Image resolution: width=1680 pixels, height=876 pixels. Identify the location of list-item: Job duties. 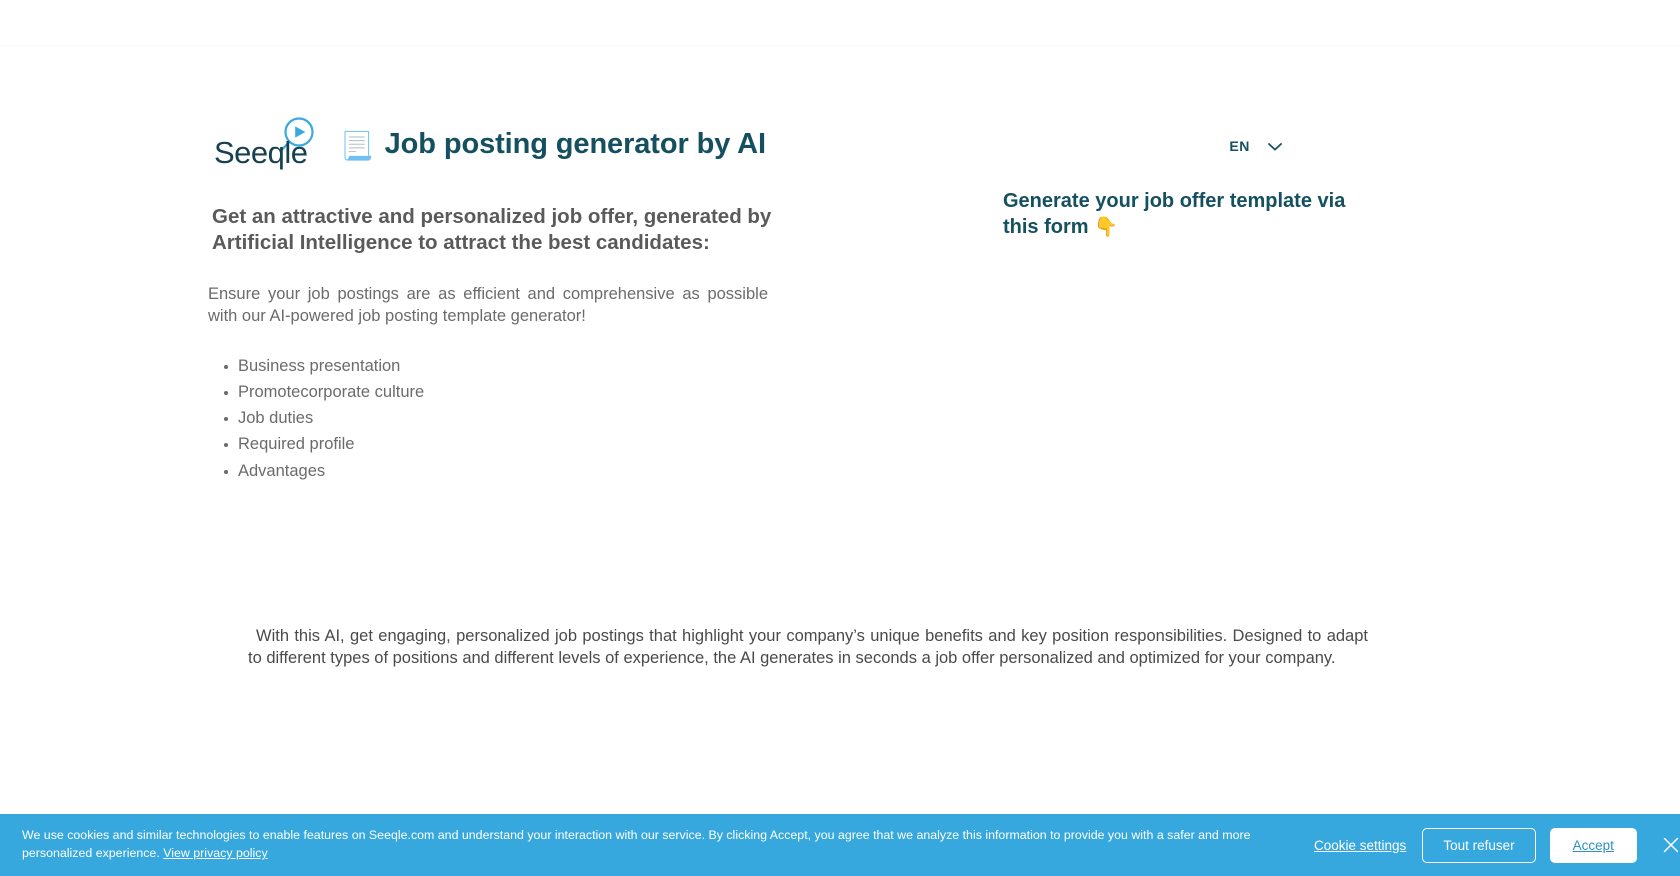
(521, 418).